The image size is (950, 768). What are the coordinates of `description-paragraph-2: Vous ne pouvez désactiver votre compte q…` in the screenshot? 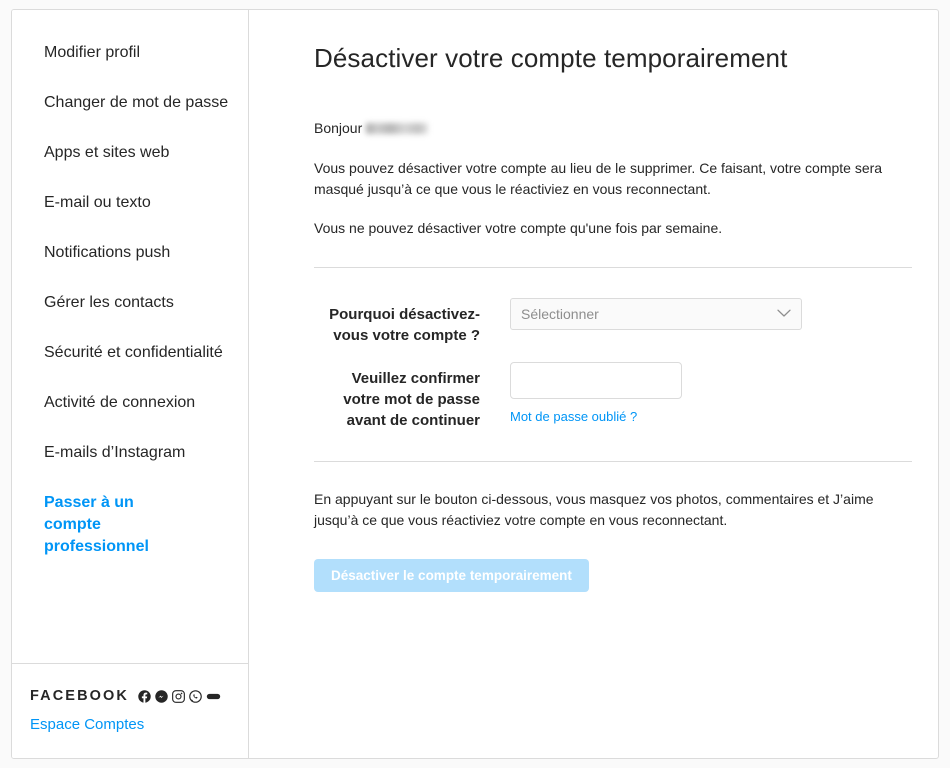 It's located at (518, 228).